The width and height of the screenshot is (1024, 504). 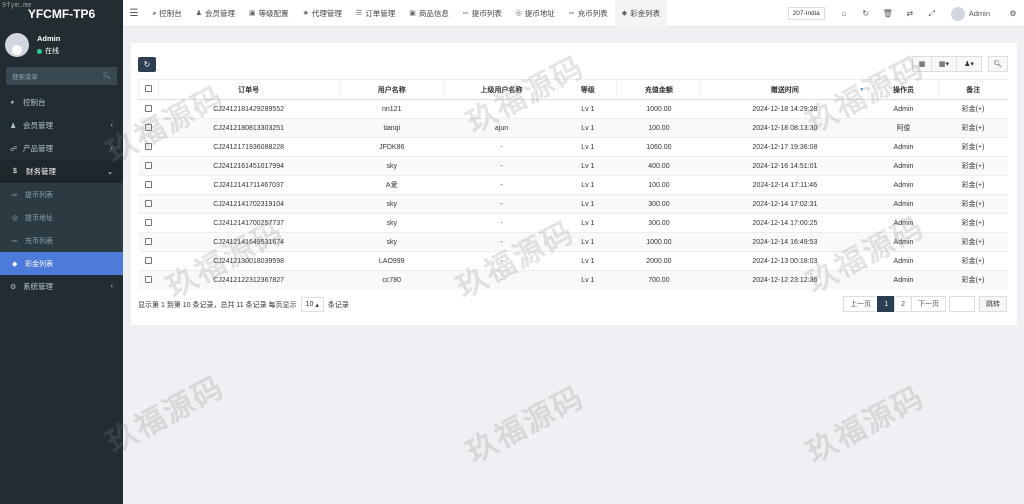 I want to click on nav-tab-label: 彩金列表, so click(x=645, y=13).